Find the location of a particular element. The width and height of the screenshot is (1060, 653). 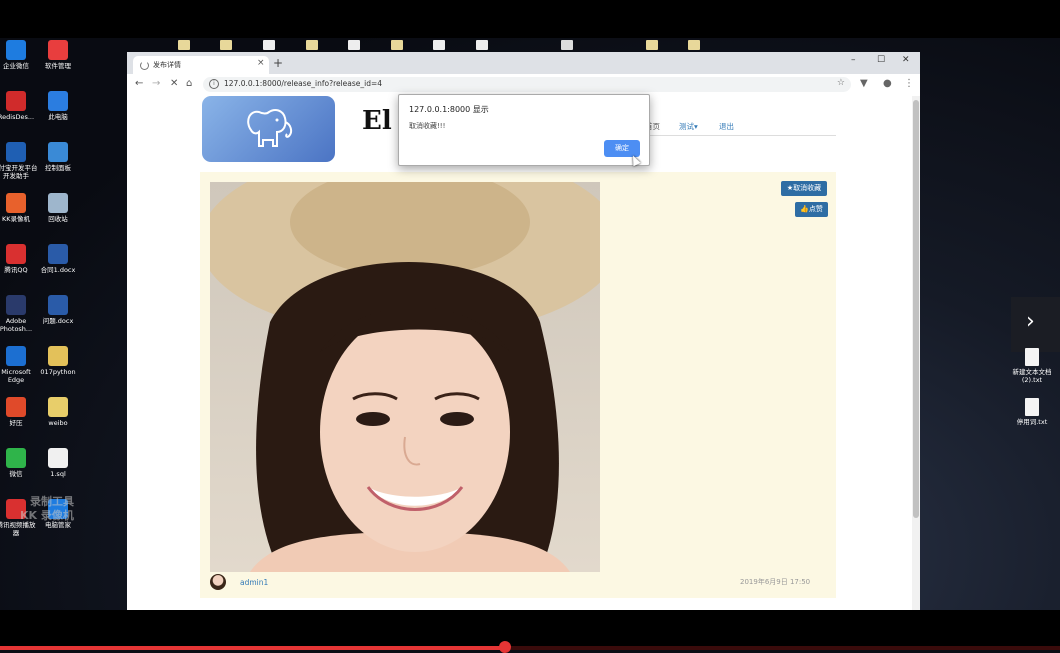

desktop-icon-qiye-weixin: 企业微信 is located at coordinates (19, 55).